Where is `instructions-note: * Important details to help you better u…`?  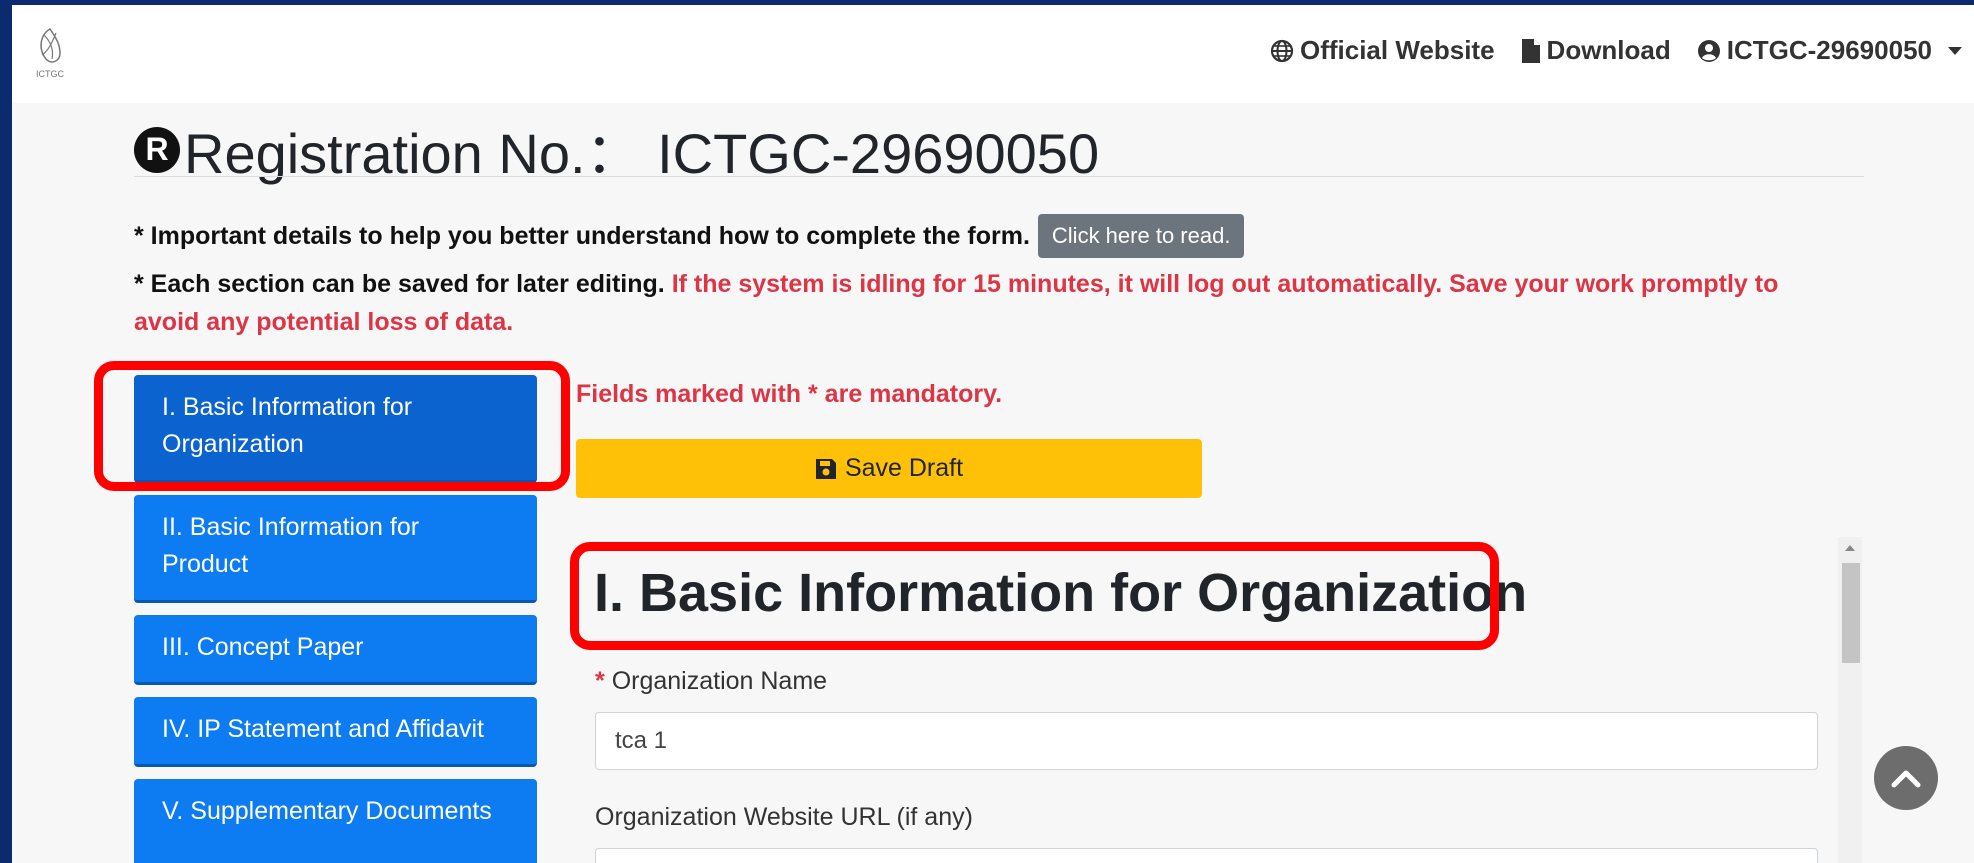 instructions-note: * Important details to help you better u… is located at coordinates (689, 236).